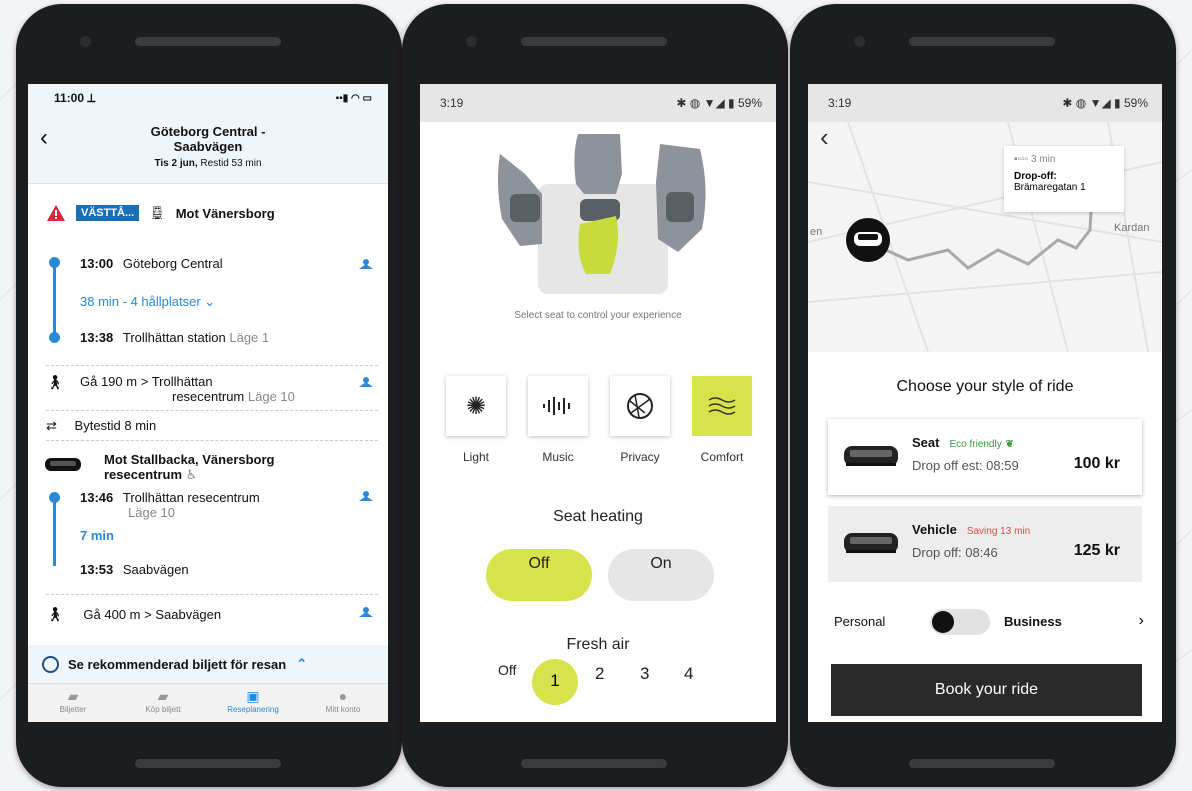 This screenshot has height=791, width=1192. I want to click on option-comfort: Comfort, so click(722, 420).